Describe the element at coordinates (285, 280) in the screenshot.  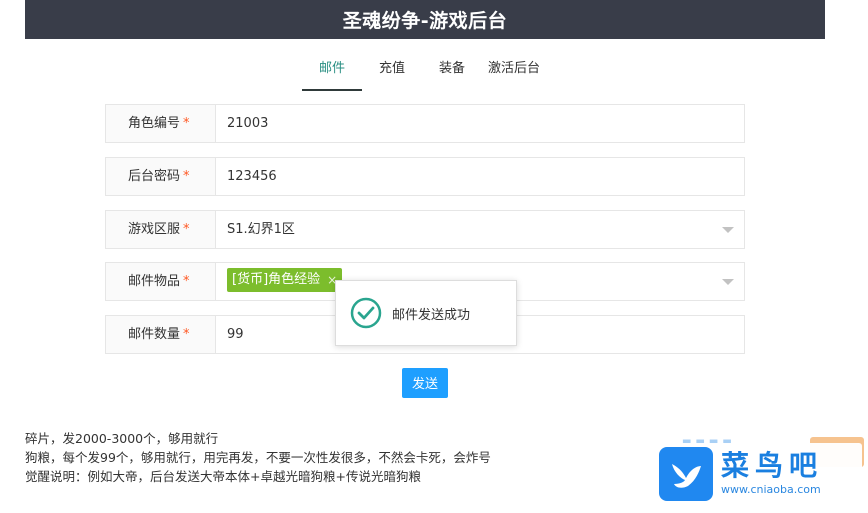
I see `selected-item-tag: [货币]角色经验 ×` at that location.